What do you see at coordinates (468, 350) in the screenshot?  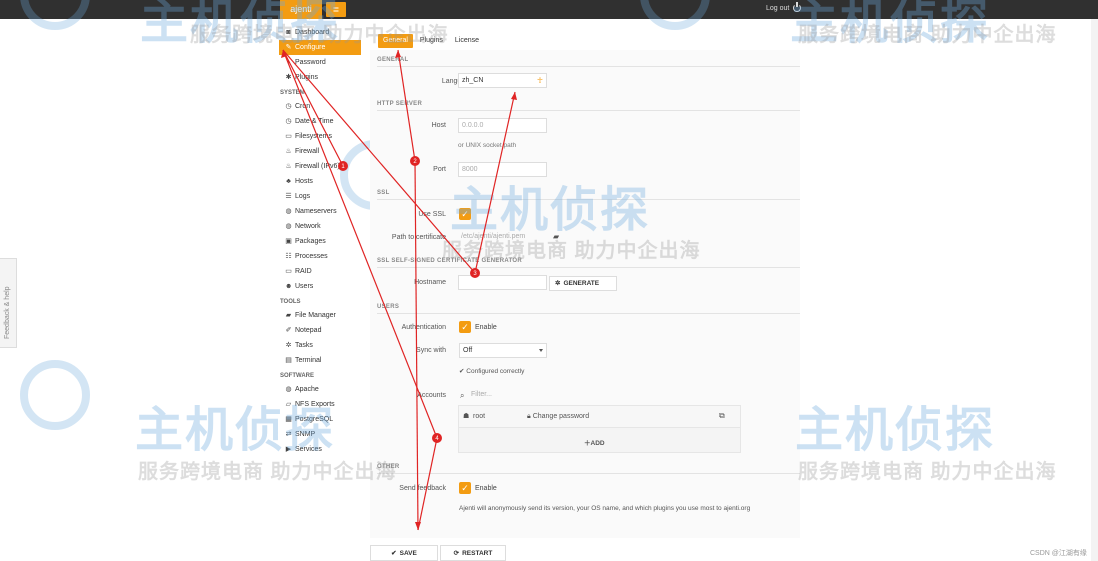 I see `sync-with-value: Off` at bounding box center [468, 350].